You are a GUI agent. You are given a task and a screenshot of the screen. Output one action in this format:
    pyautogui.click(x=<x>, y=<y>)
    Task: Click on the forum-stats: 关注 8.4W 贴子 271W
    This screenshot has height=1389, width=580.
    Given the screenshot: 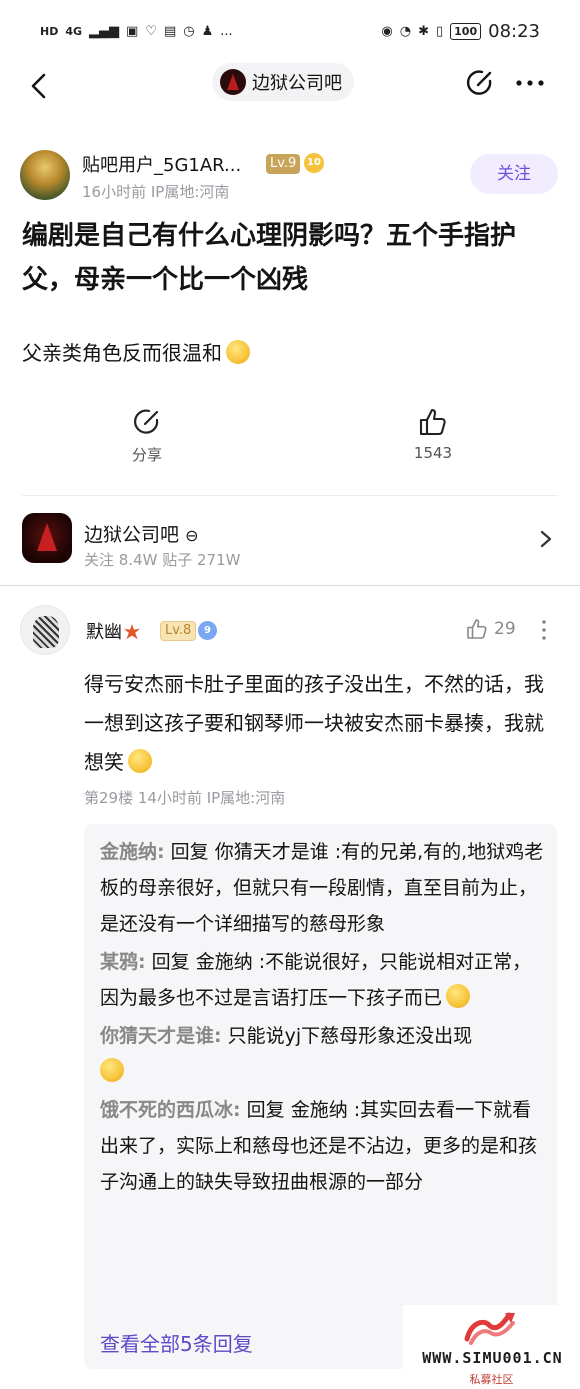 What is the action you would take?
    pyautogui.click(x=162, y=560)
    